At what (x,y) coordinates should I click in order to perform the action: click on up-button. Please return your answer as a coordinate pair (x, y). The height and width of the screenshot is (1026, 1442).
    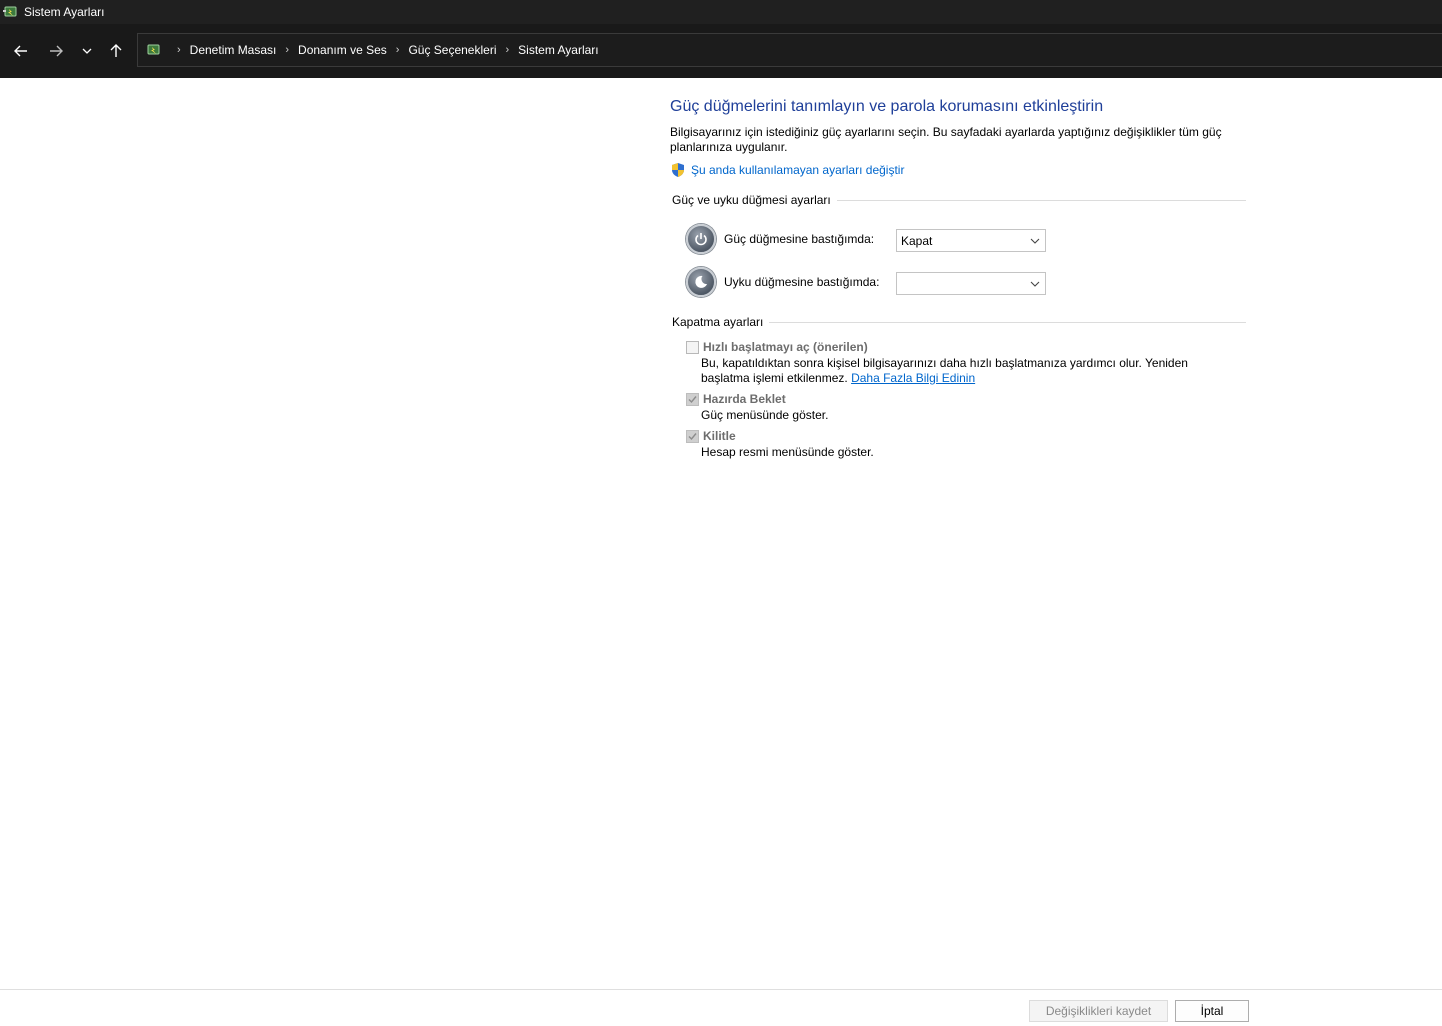
    Looking at the image, I should click on (116, 51).